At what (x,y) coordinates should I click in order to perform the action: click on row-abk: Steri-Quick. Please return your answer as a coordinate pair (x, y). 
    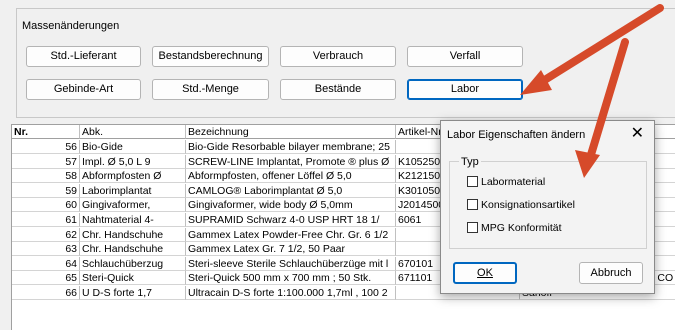
    Looking at the image, I should click on (133, 278).